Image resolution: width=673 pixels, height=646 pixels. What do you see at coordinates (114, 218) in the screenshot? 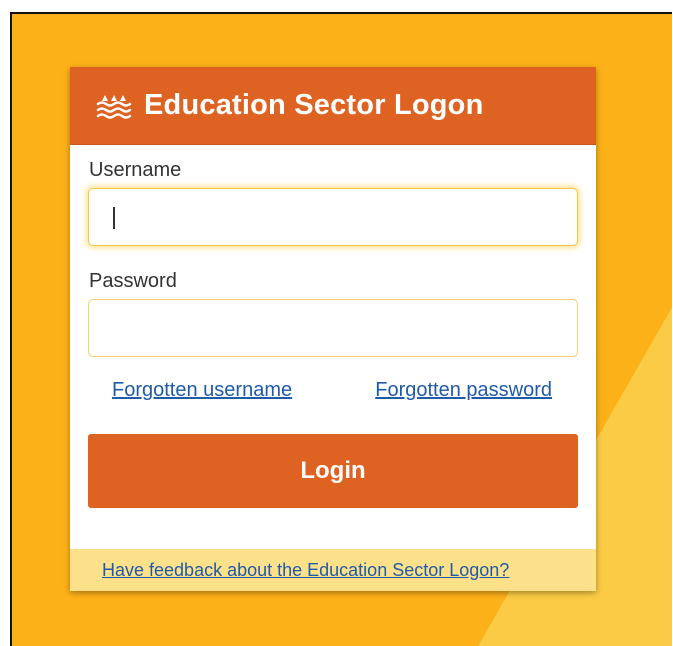
I see `text-cursor` at bounding box center [114, 218].